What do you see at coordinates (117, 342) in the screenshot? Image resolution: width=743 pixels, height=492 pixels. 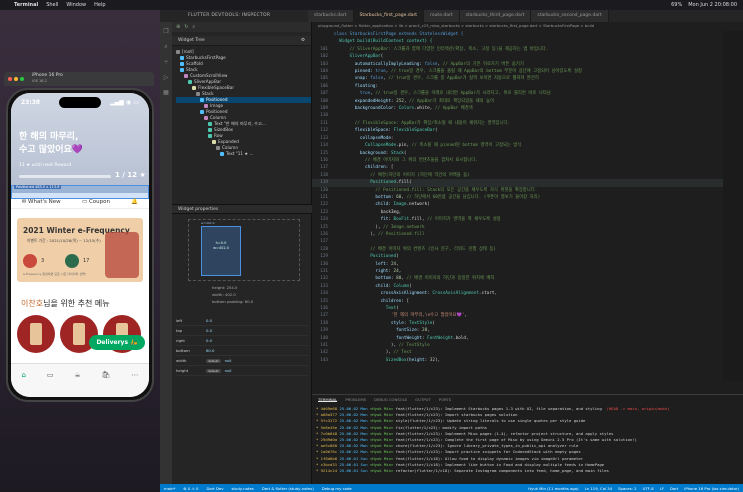 I see `delivery-button: Deliverys 🛵` at bounding box center [117, 342].